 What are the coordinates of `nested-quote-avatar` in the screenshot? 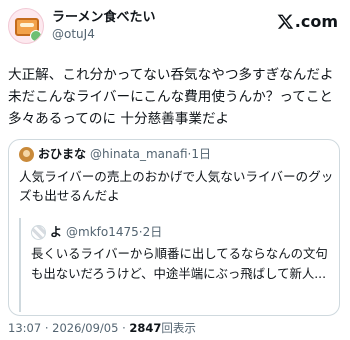 It's located at (38, 232).